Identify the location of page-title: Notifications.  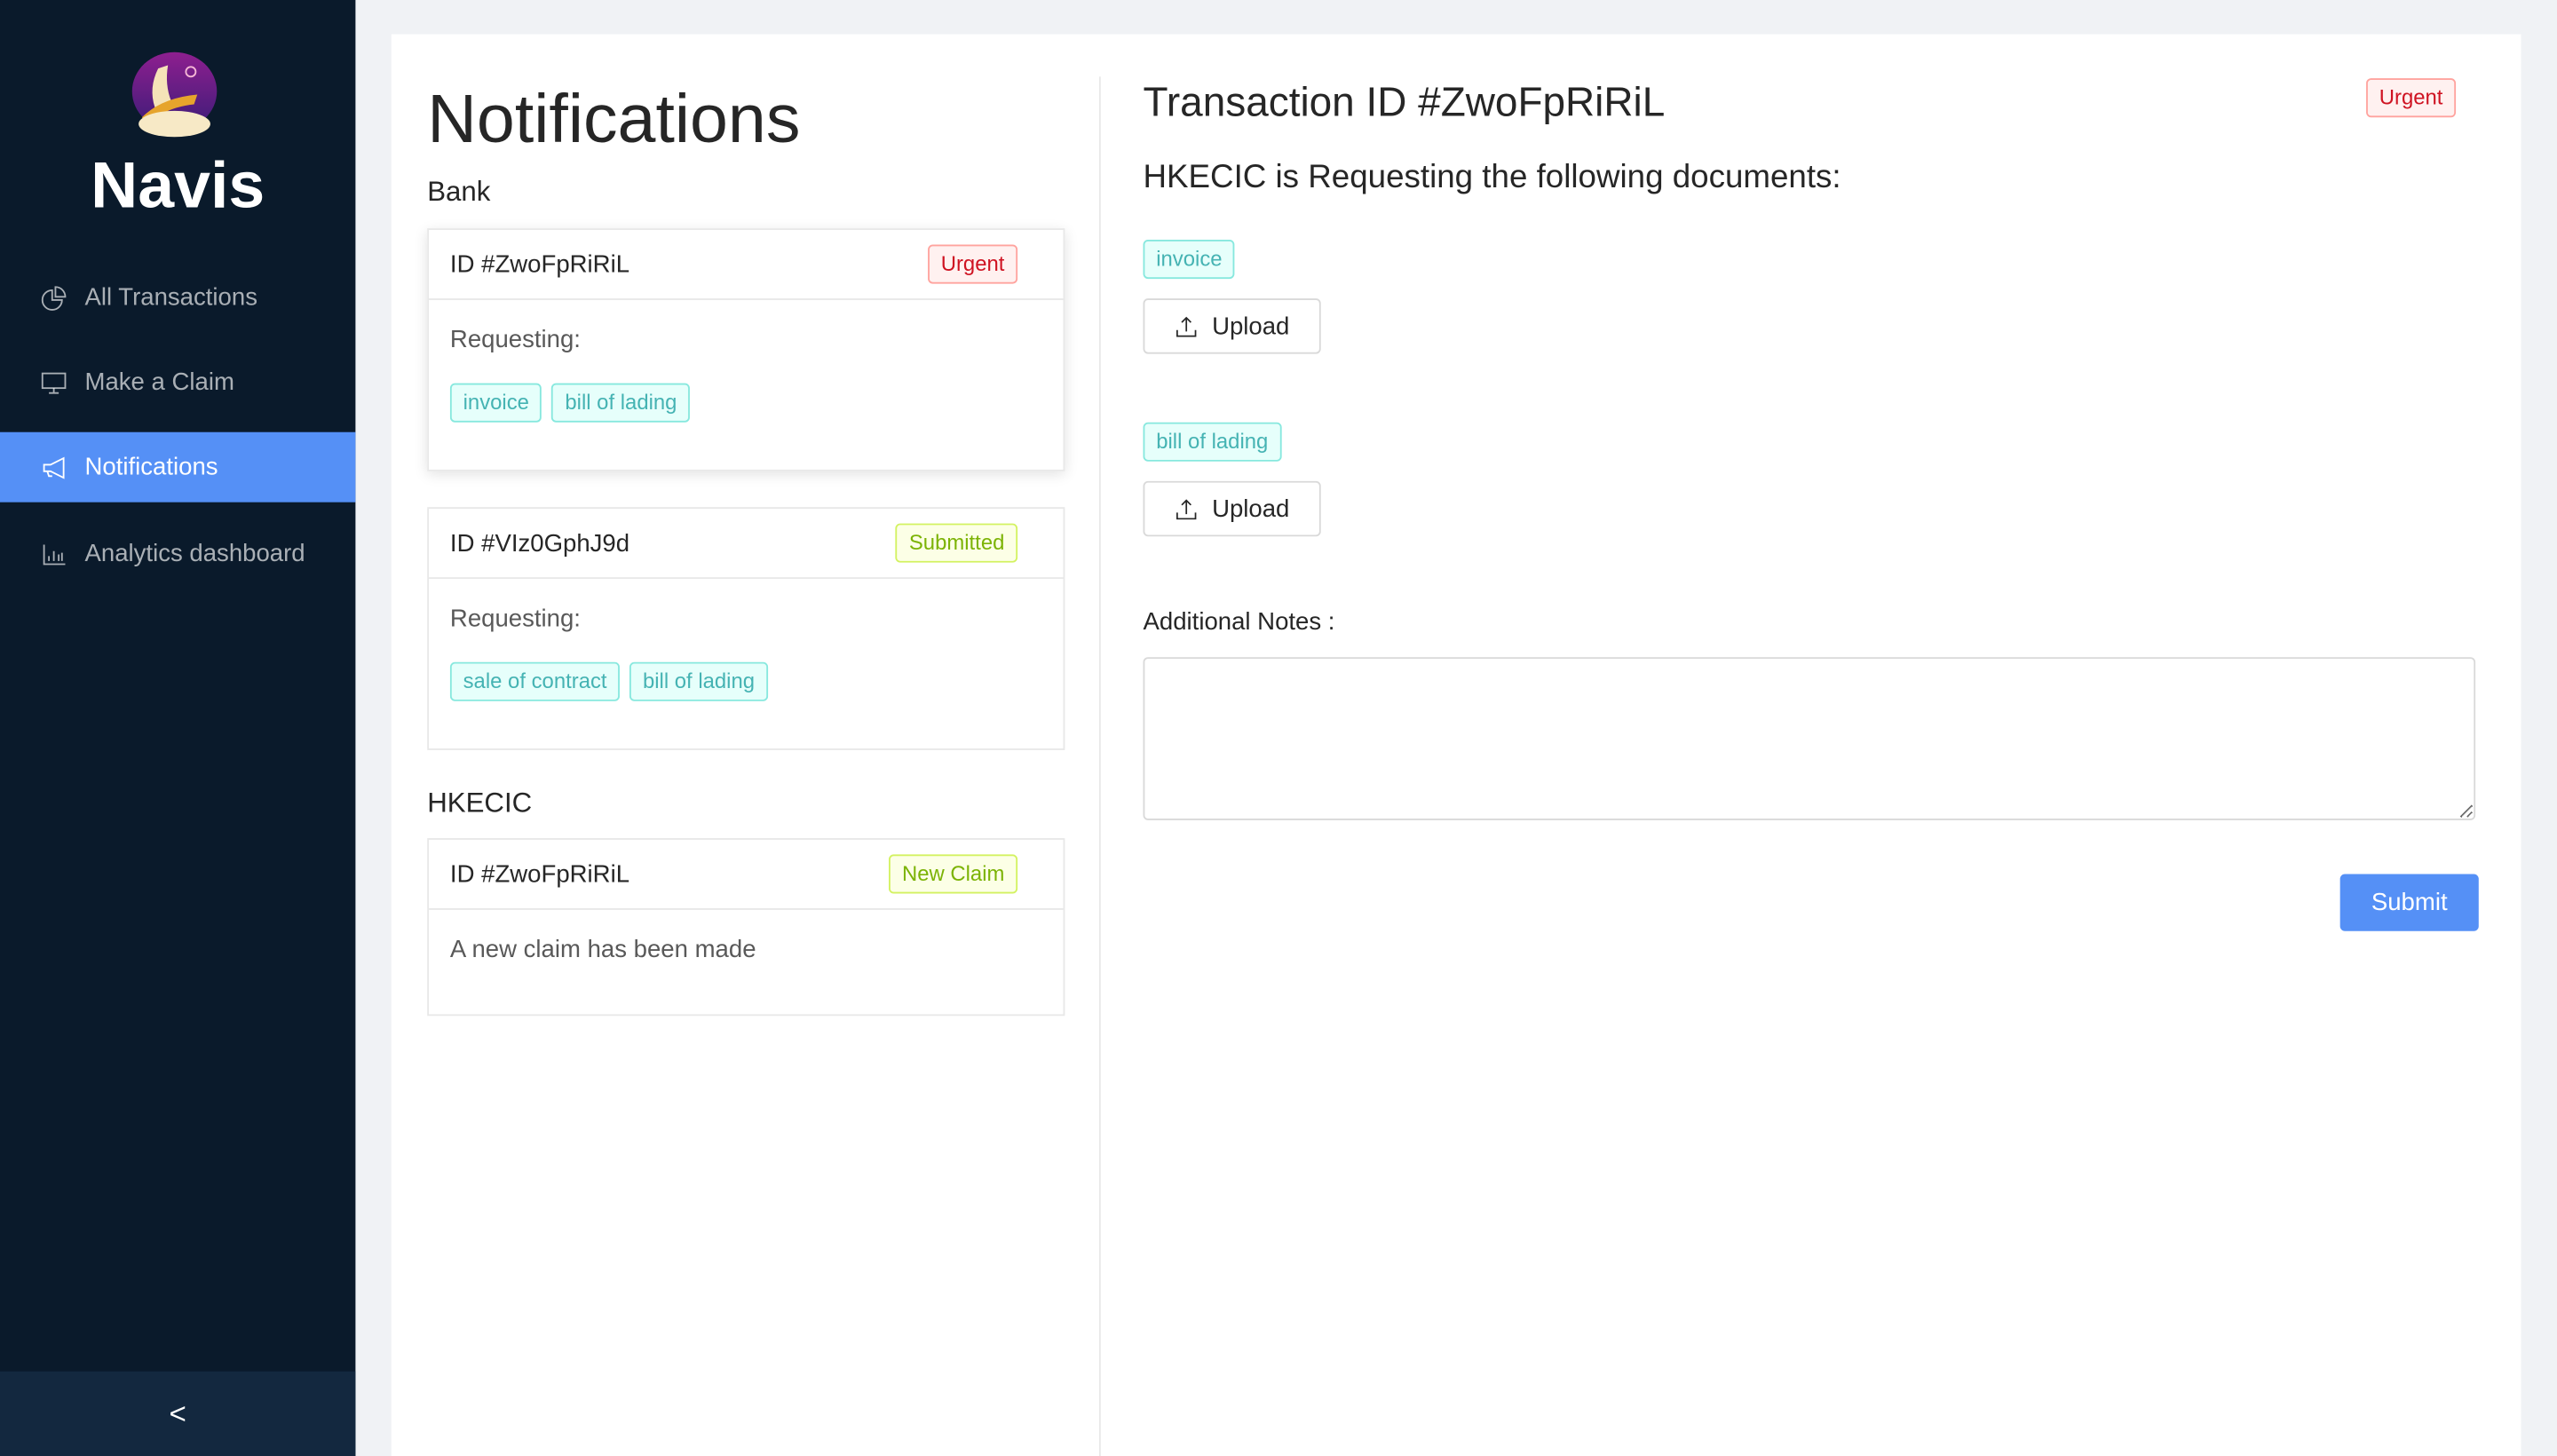
(614, 118).